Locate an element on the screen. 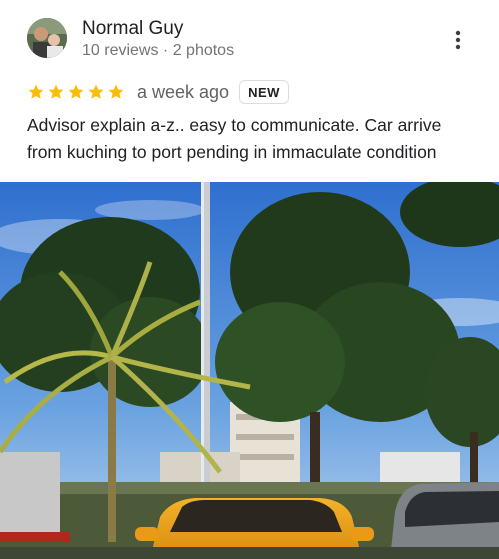  avatar-image is located at coordinates (47, 38).